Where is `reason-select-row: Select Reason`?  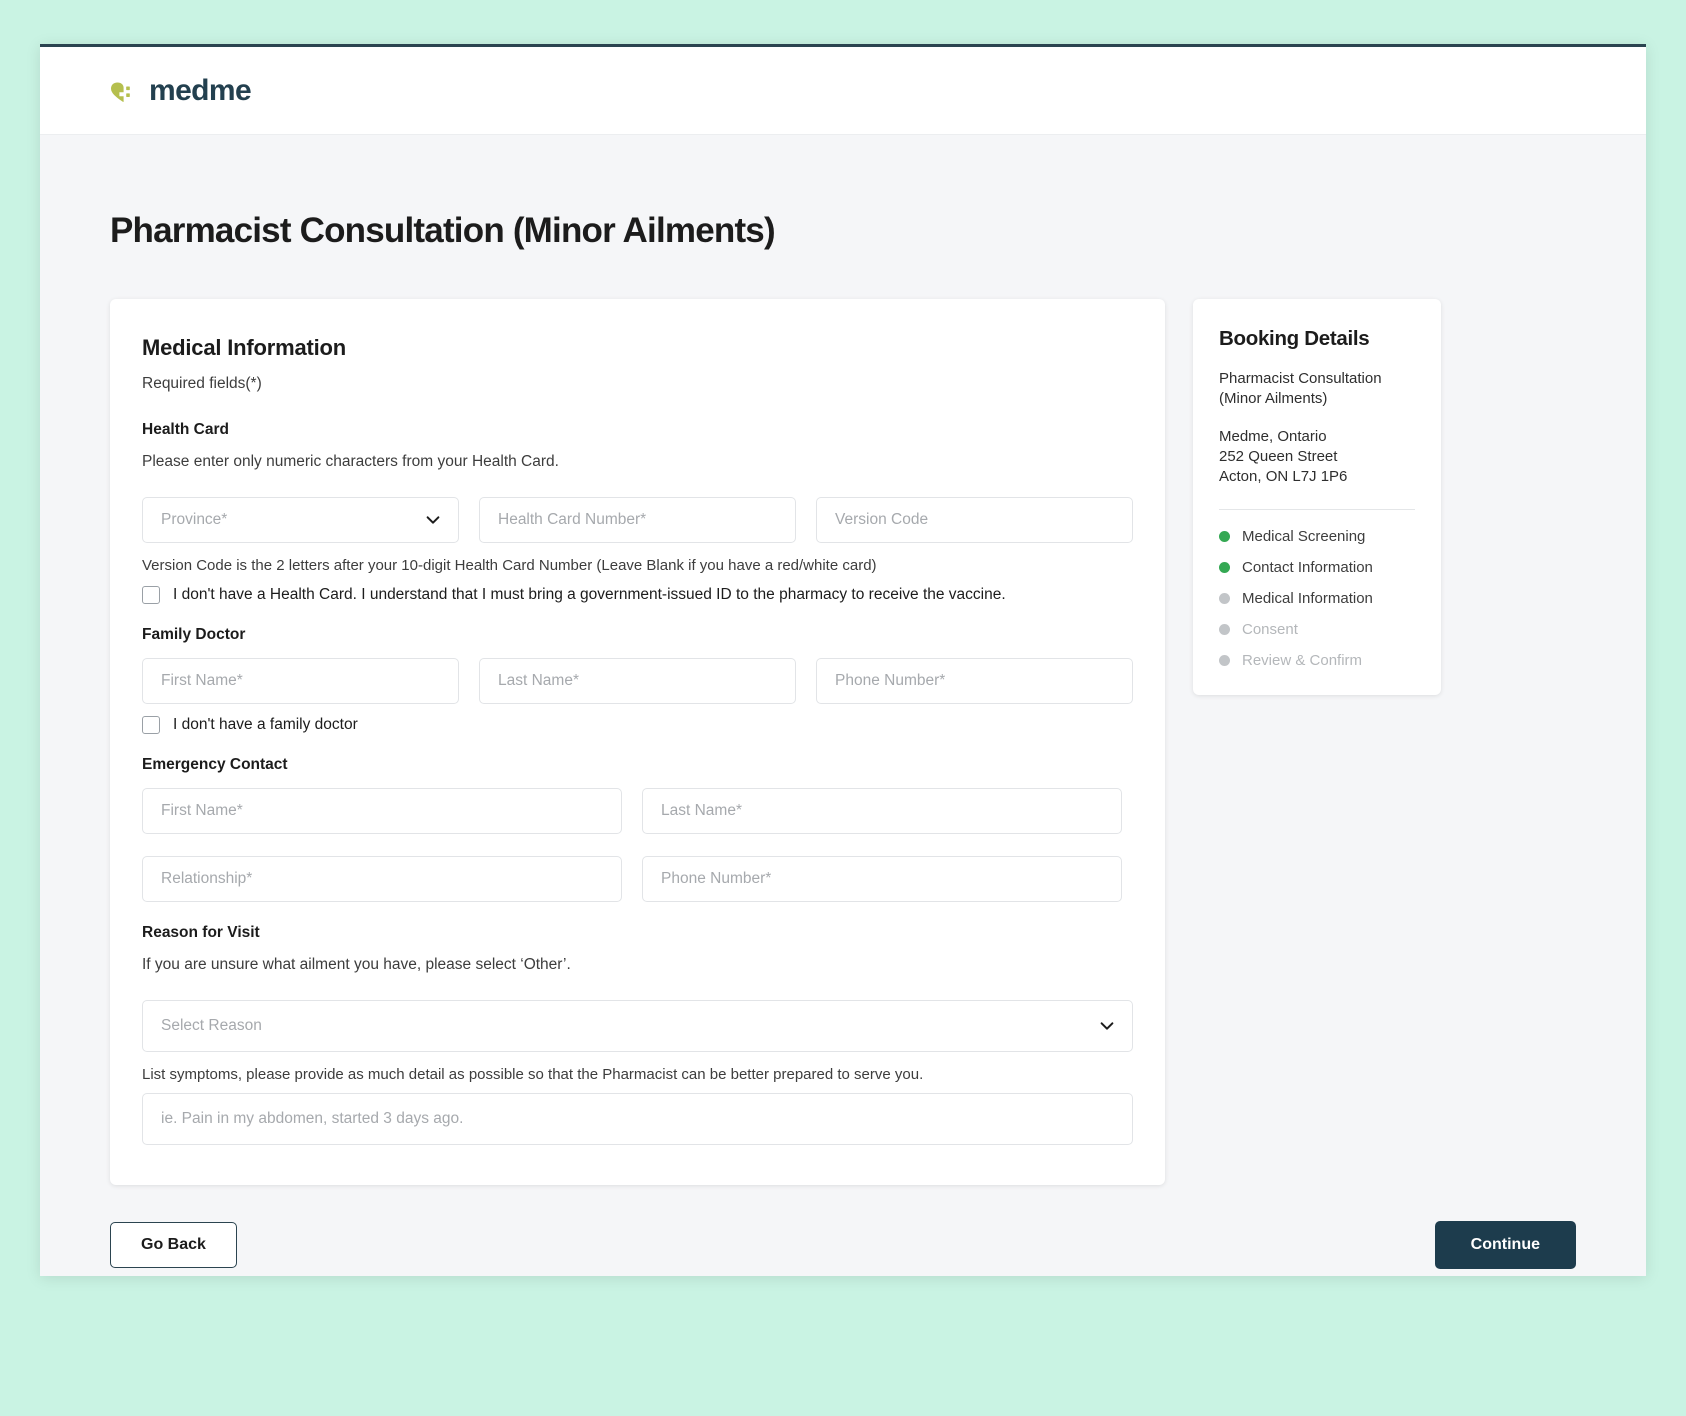 reason-select-row: Select Reason is located at coordinates (637, 1026).